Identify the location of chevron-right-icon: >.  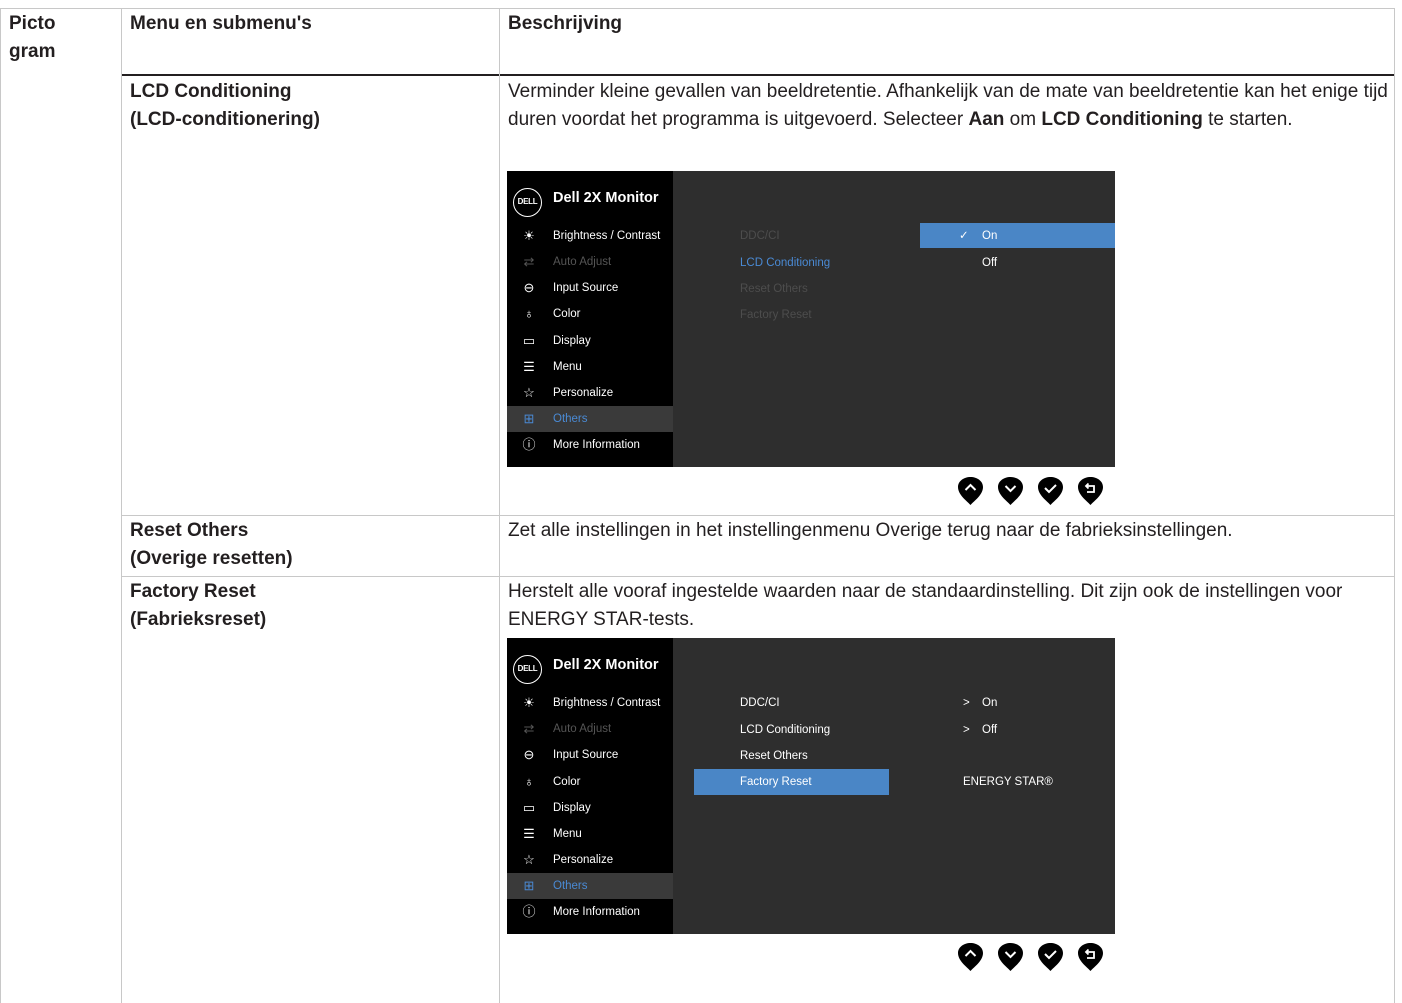
(966, 730).